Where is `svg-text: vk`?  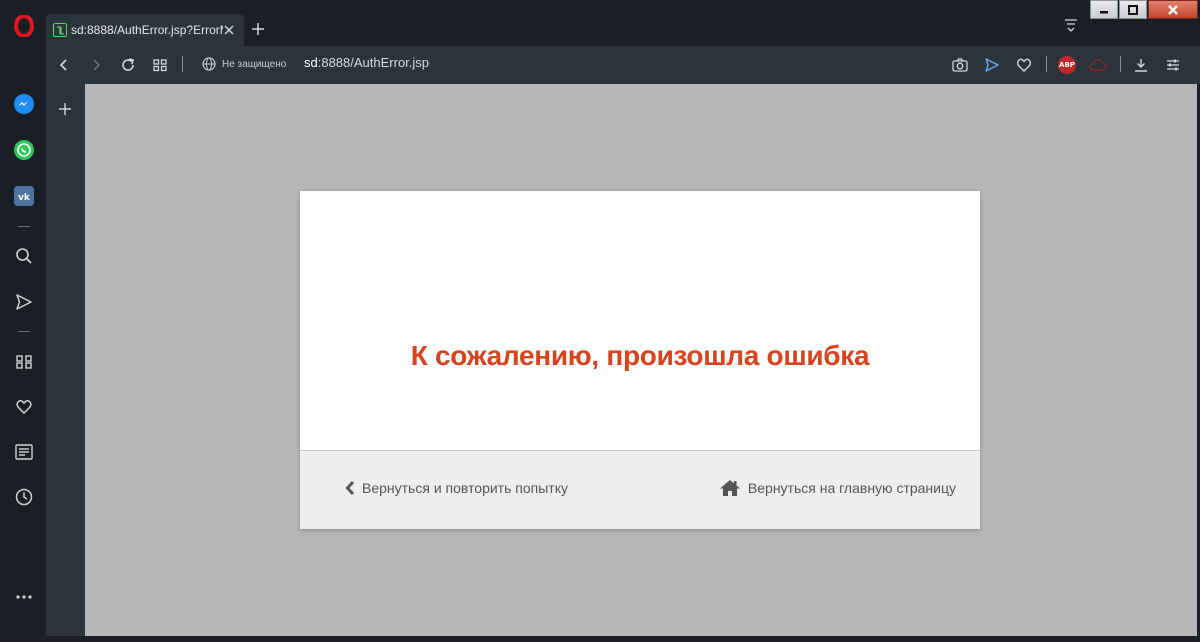 svg-text: vk is located at coordinates (24, 198).